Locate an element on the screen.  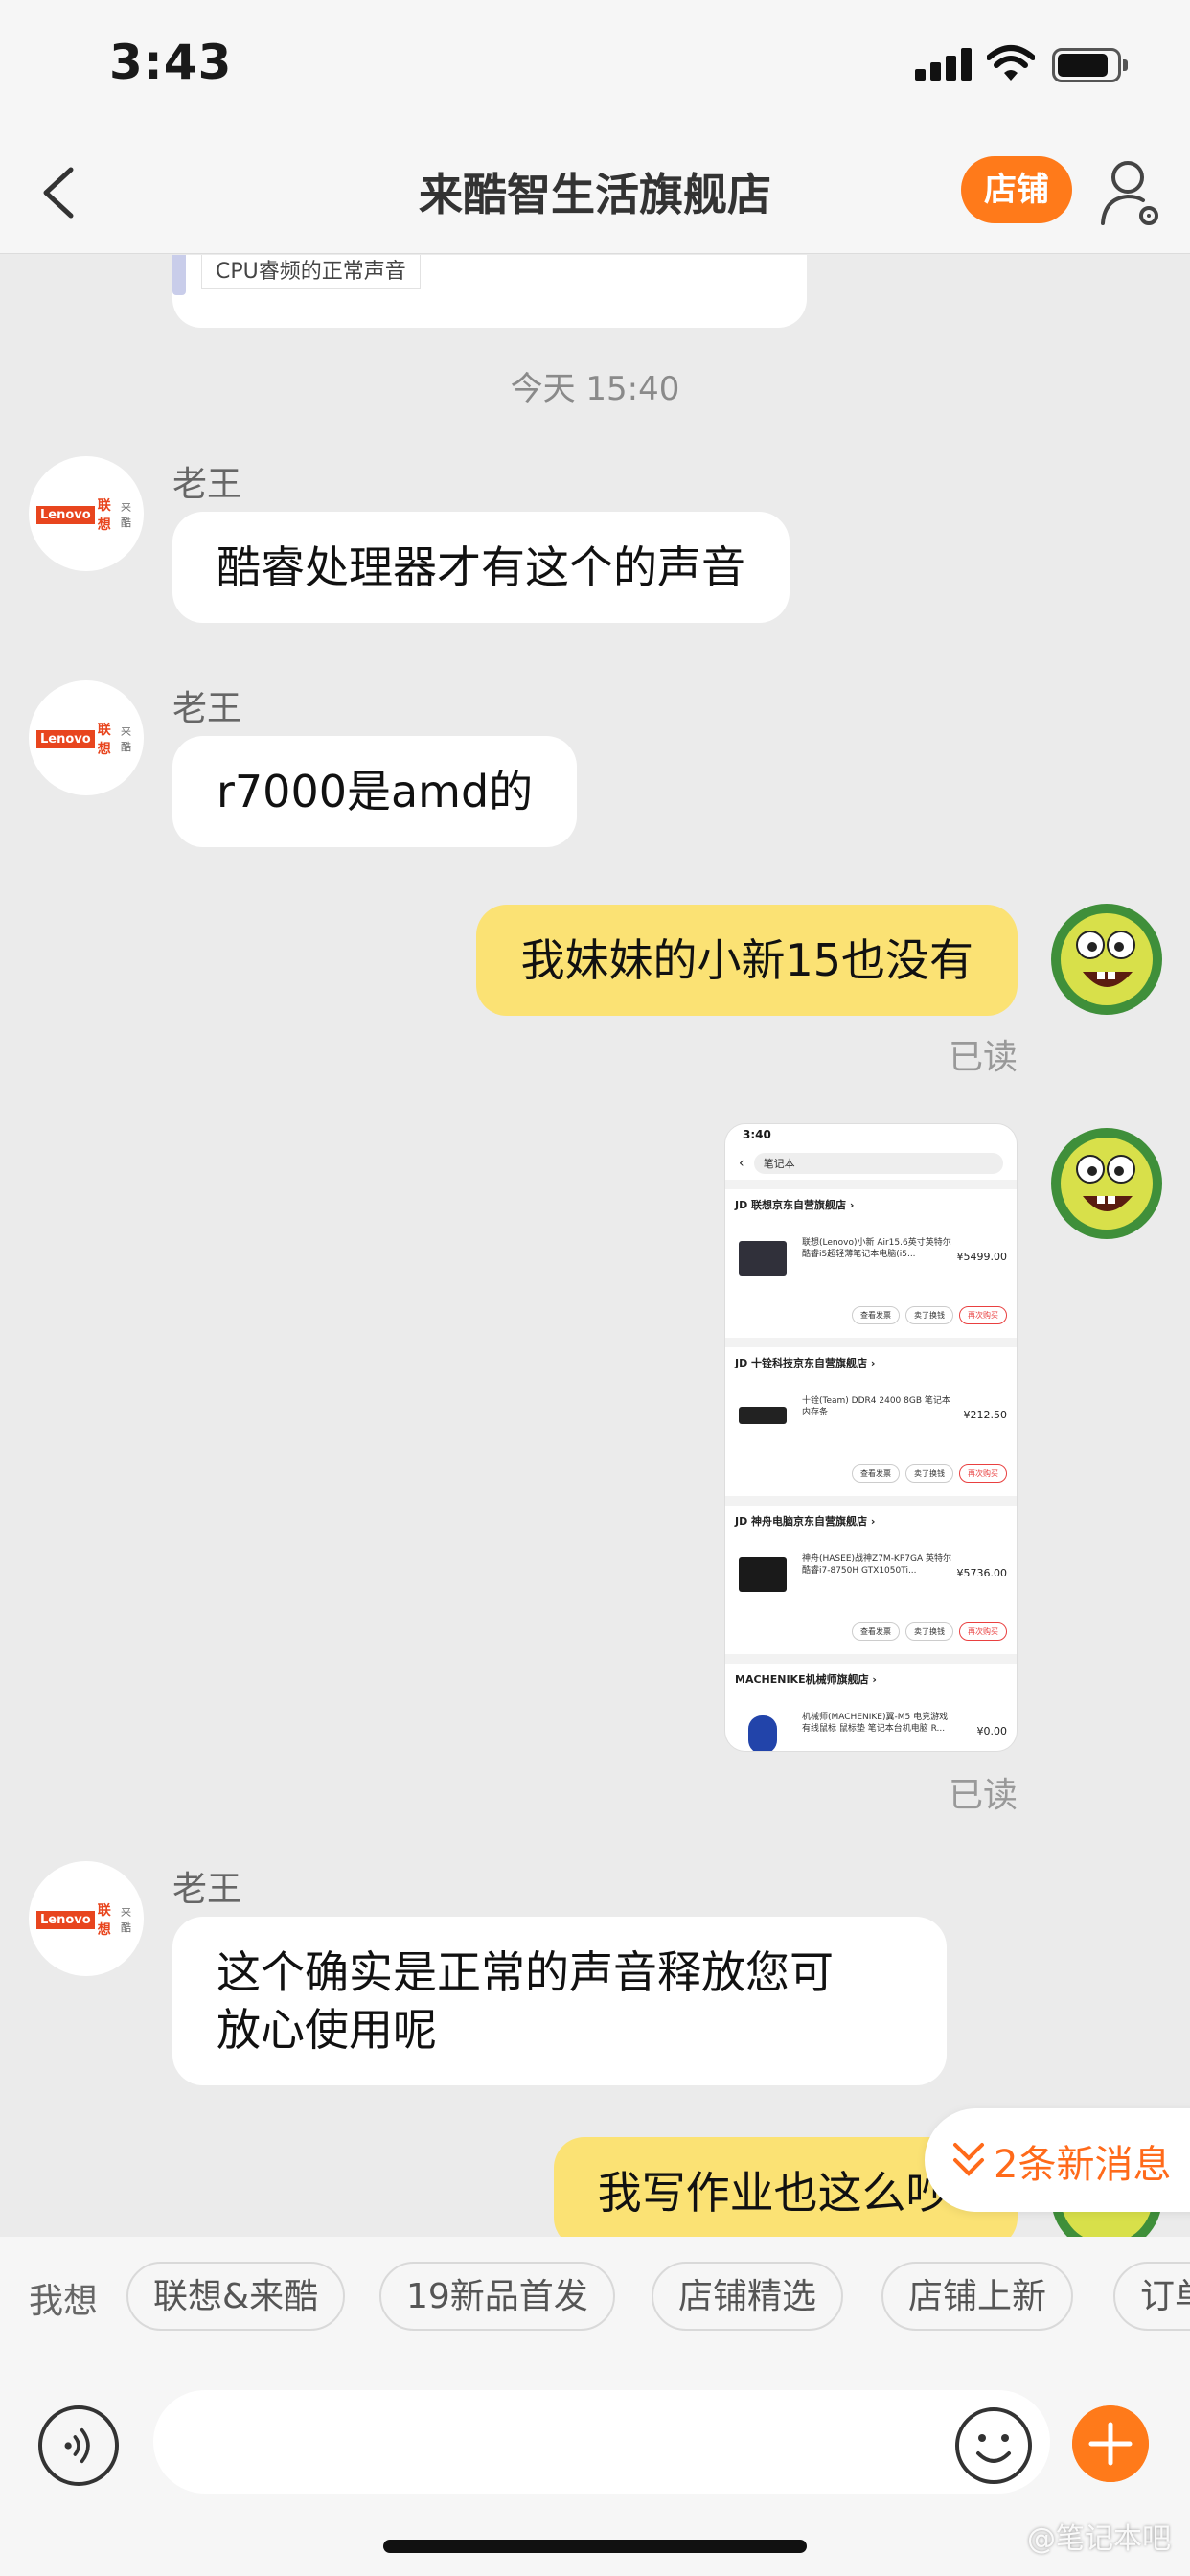
cellular-signal-icon is located at coordinates (944, 64).